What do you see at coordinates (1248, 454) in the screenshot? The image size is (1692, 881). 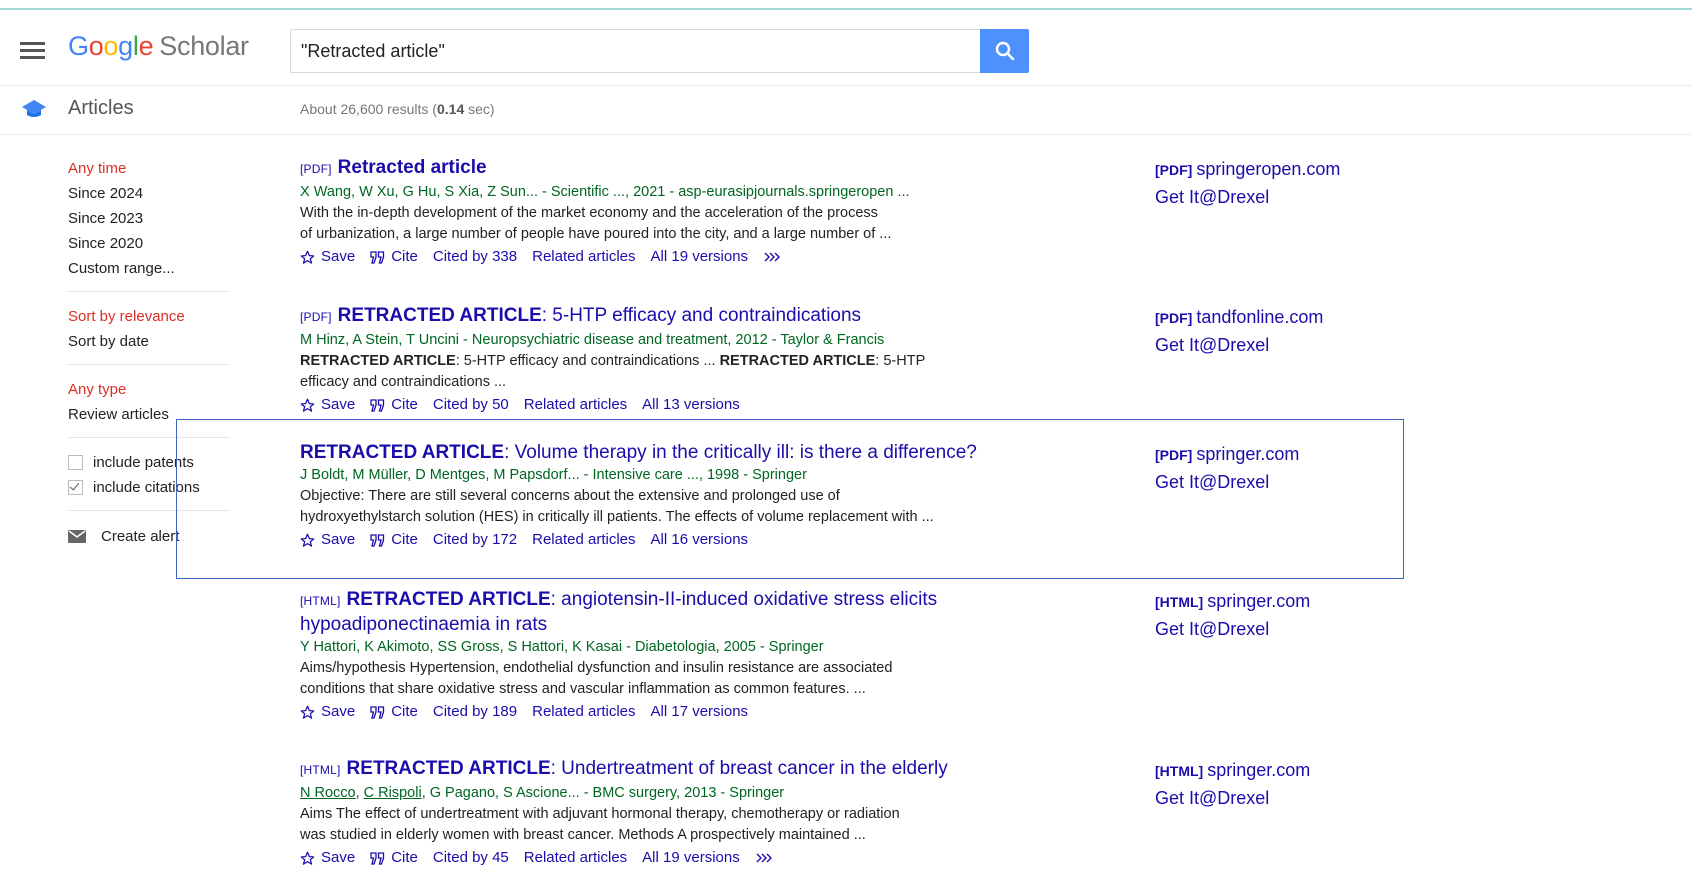 I see `side-source: springer.com` at bounding box center [1248, 454].